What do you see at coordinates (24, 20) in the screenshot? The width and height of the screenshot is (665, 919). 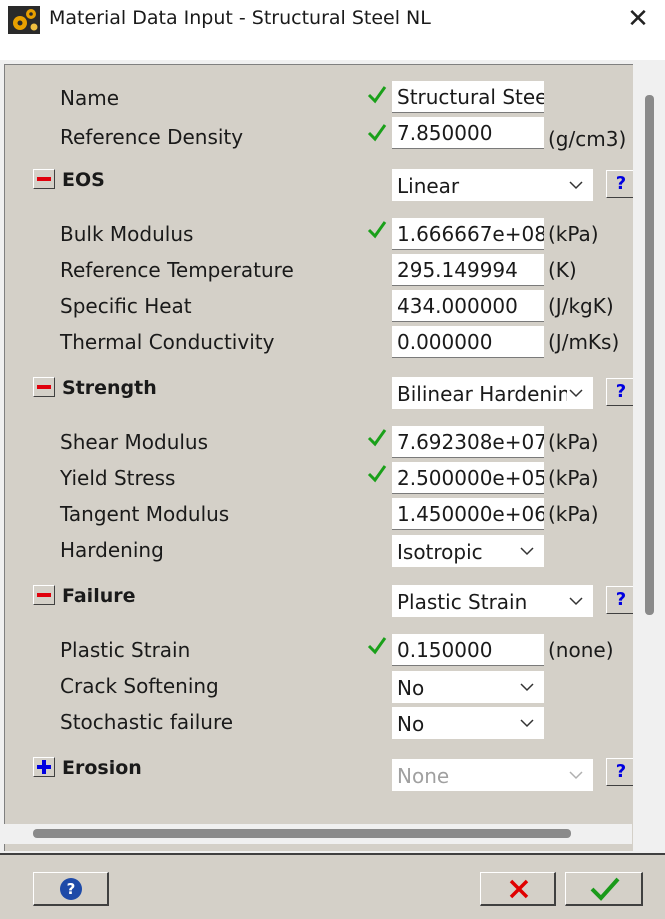 I see `gears-app-icon` at bounding box center [24, 20].